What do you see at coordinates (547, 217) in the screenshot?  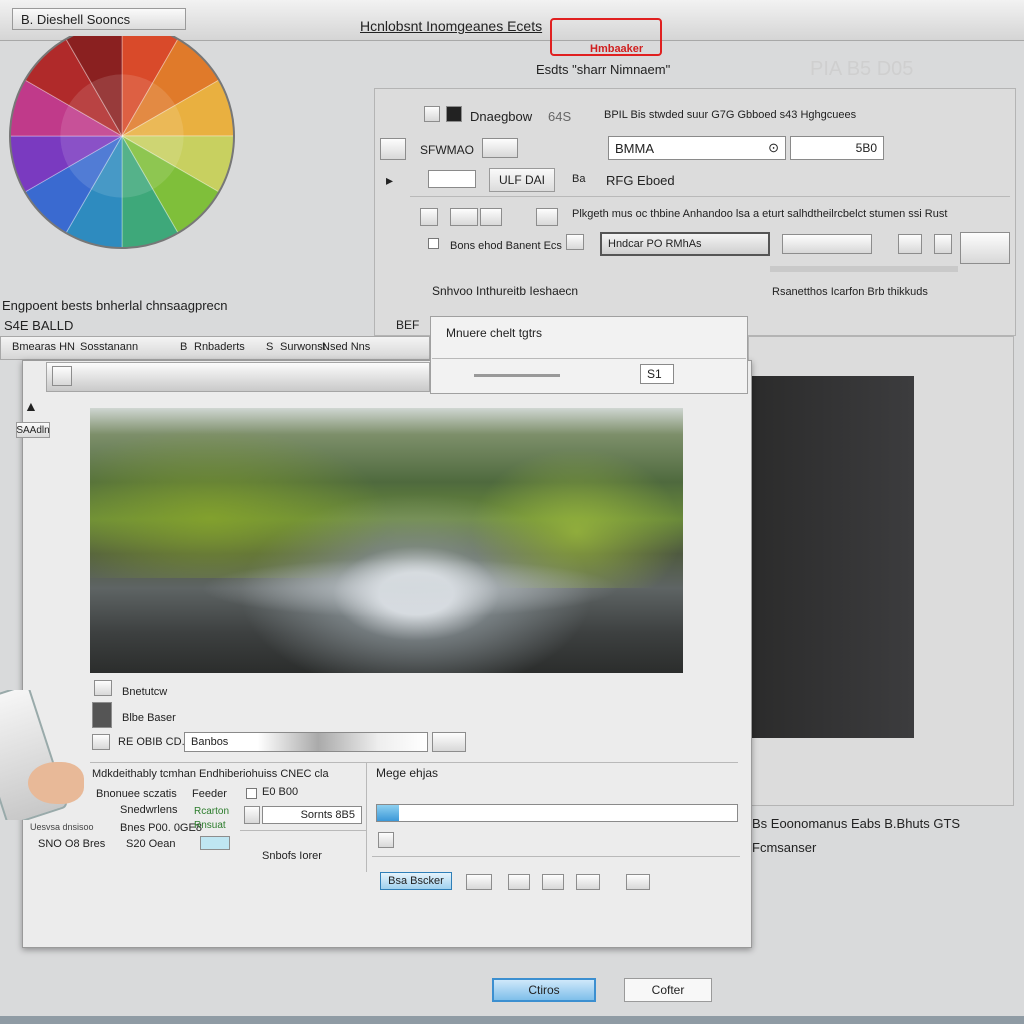 I see `row4-icon-d` at bounding box center [547, 217].